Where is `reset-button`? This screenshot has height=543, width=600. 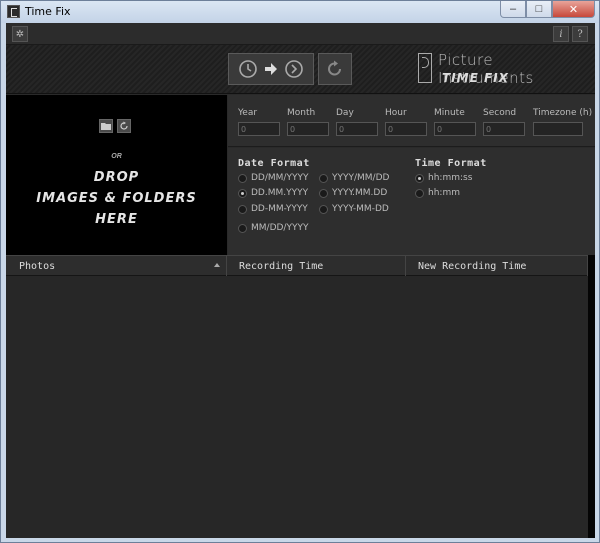
reset-button is located at coordinates (335, 69).